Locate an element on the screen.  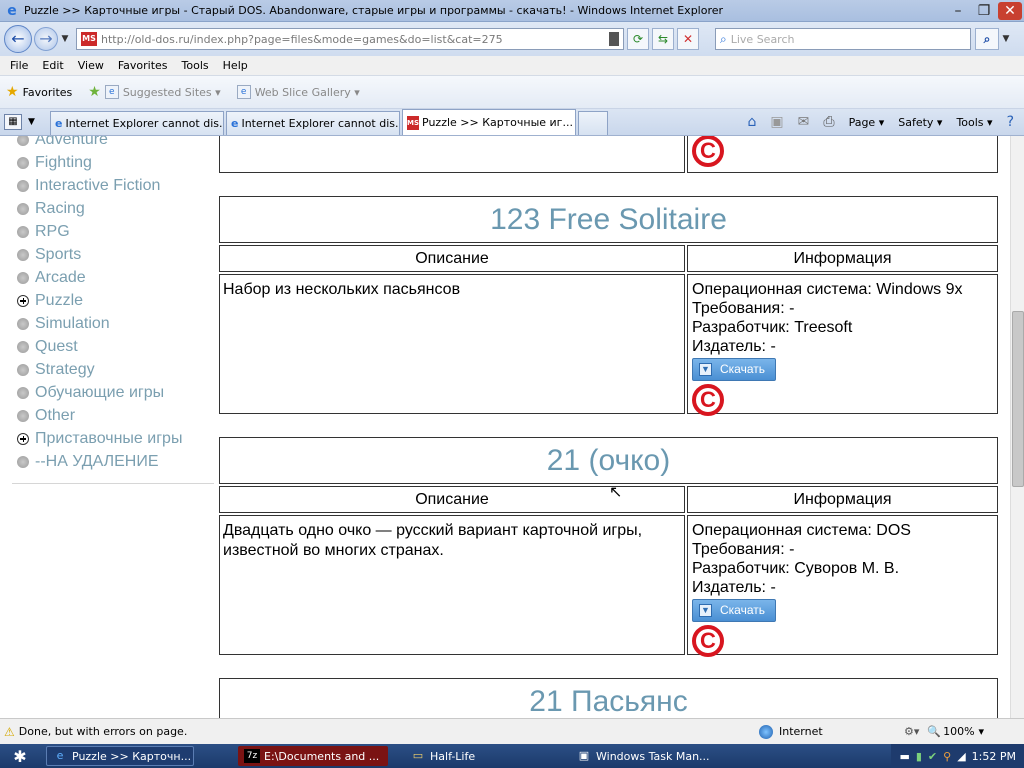
game-title: 21 (очко) is located at coordinates (608, 460).